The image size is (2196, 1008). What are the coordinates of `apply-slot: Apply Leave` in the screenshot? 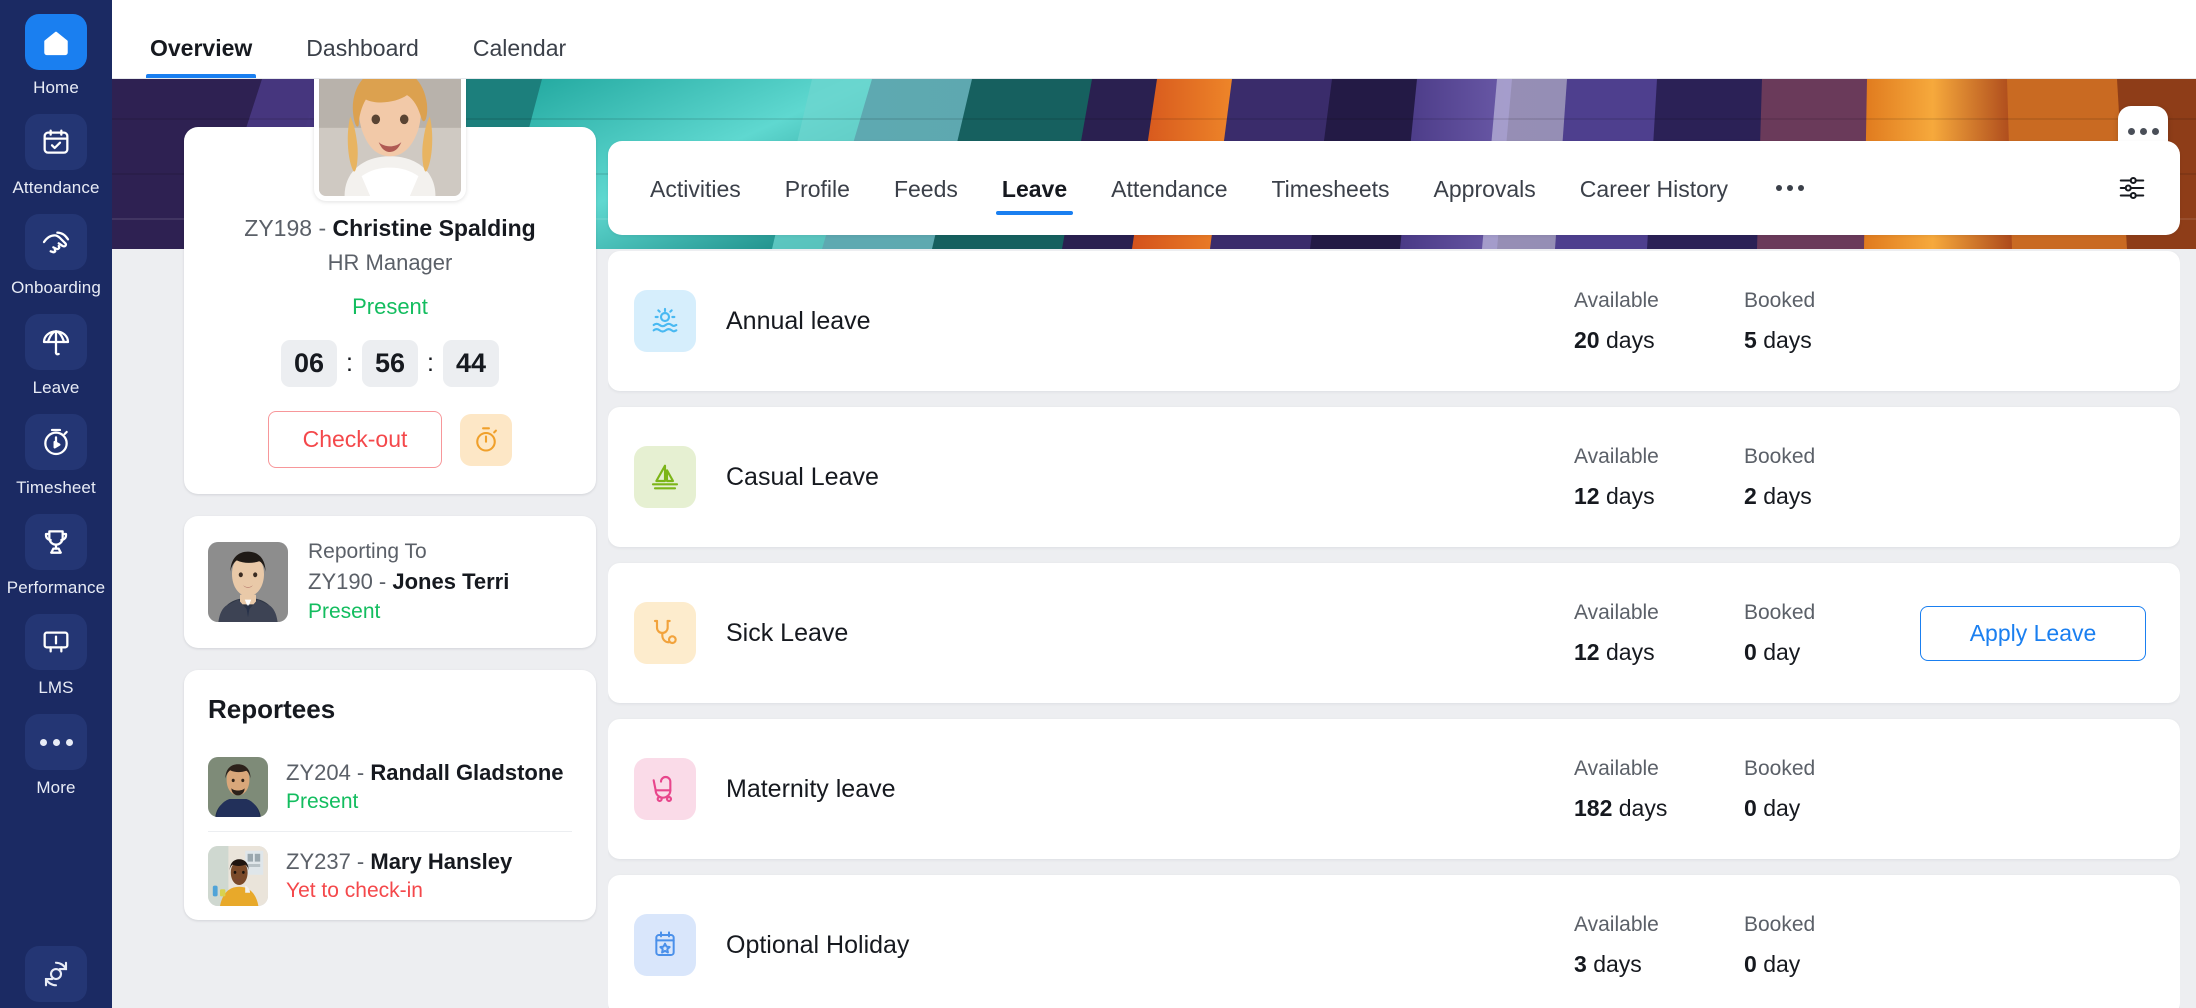 It's located at (2030, 633).